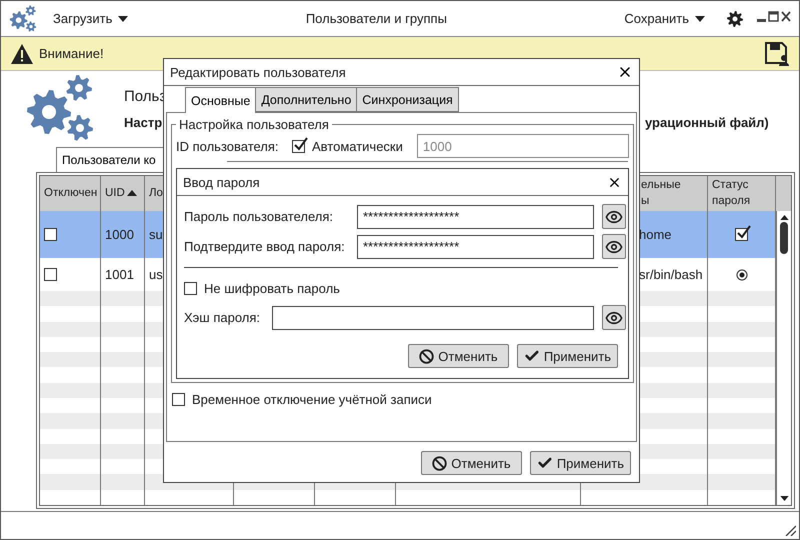 This screenshot has width=800, height=540. What do you see at coordinates (664, 18) in the screenshot?
I see `save-menu: Сохранить` at bounding box center [664, 18].